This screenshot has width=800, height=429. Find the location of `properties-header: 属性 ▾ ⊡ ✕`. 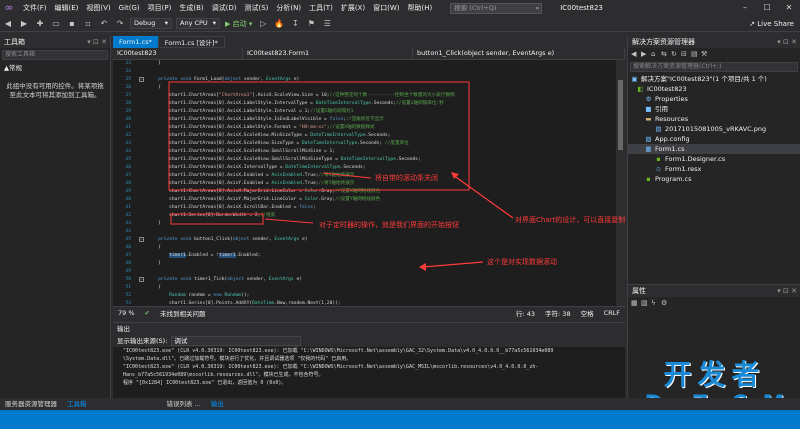

properties-header: 属性 ▾ ⊡ ✕ is located at coordinates (714, 291).